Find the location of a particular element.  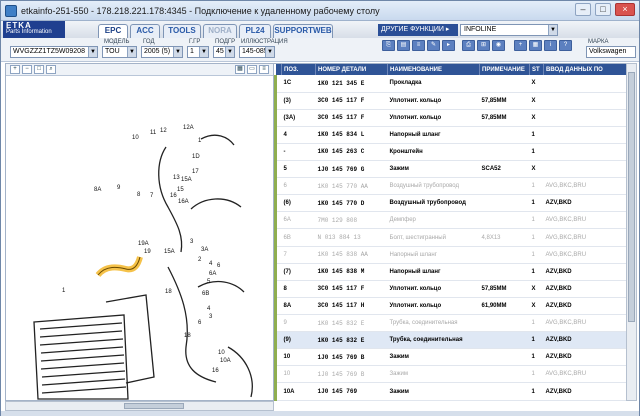

illustration-select: 145-085 ▼ is located at coordinates (257, 52).